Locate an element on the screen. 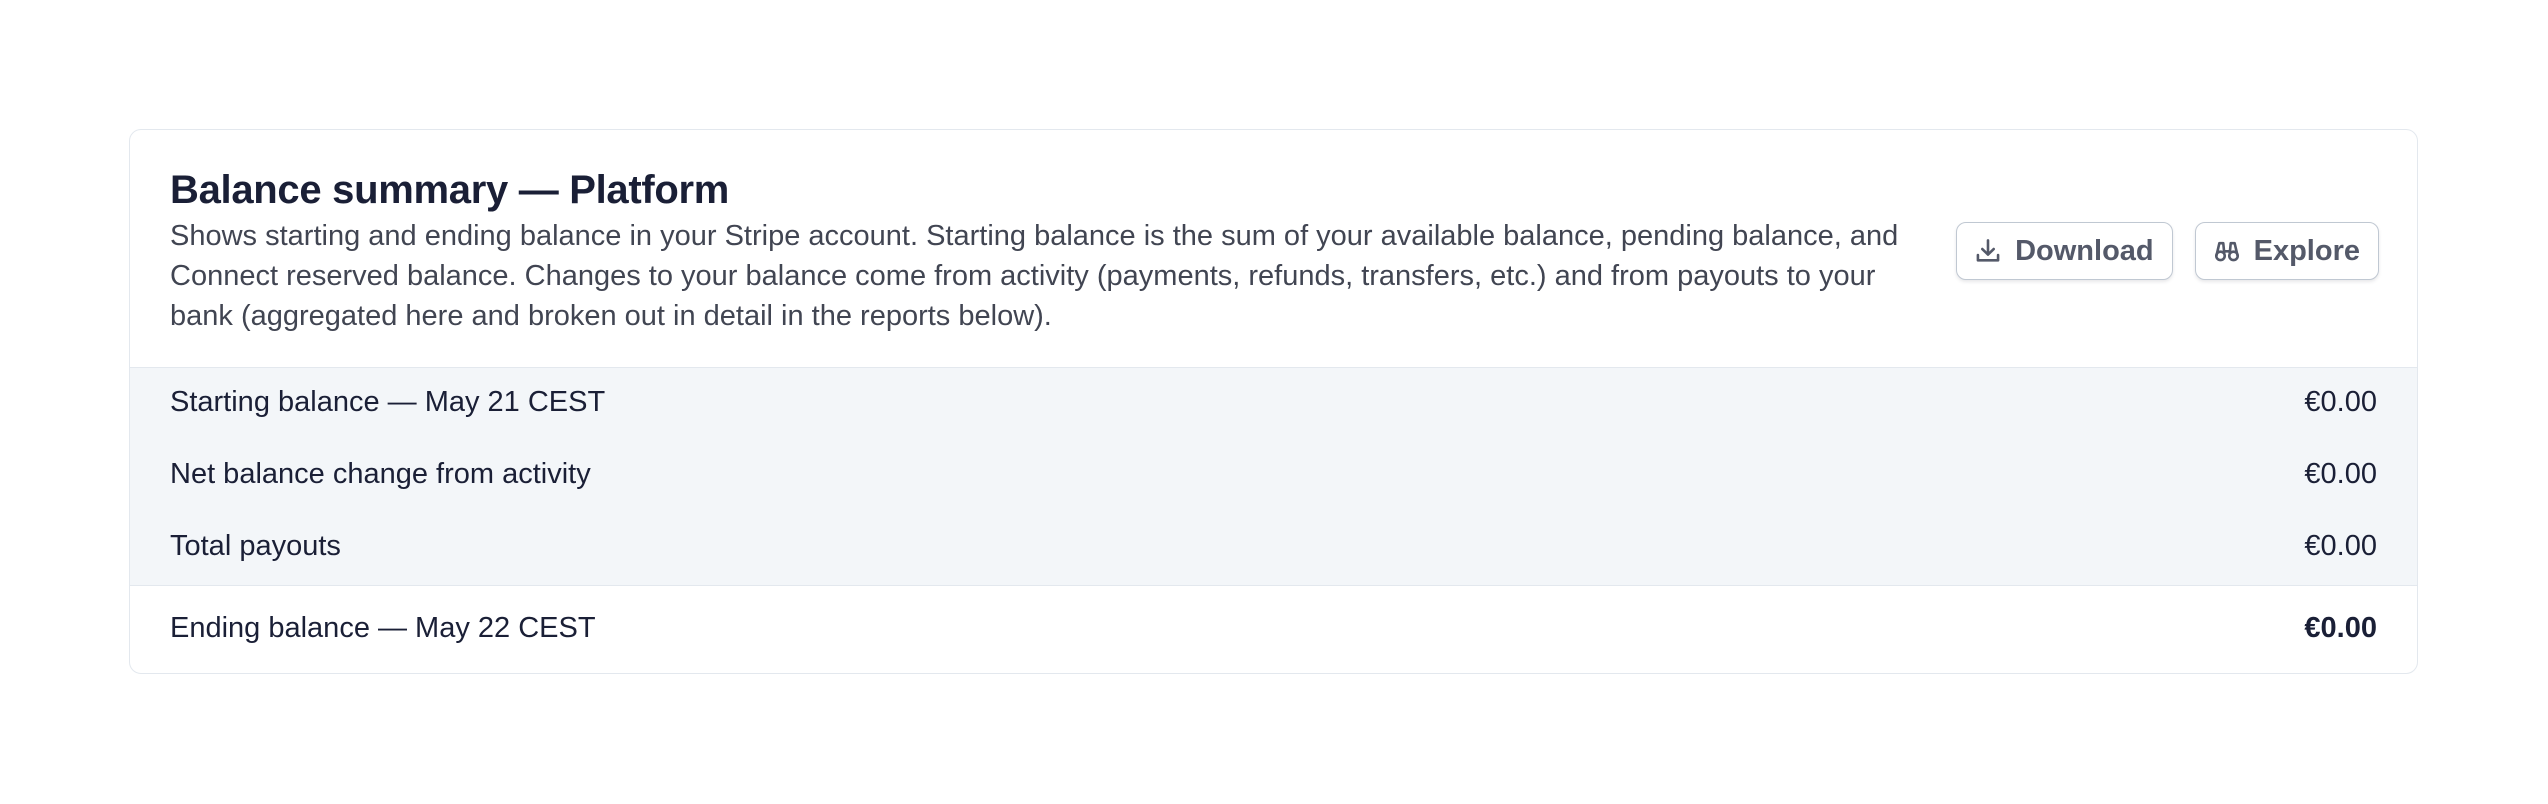 This screenshot has height=804, width=2548. download-button: Download is located at coordinates (2064, 251).